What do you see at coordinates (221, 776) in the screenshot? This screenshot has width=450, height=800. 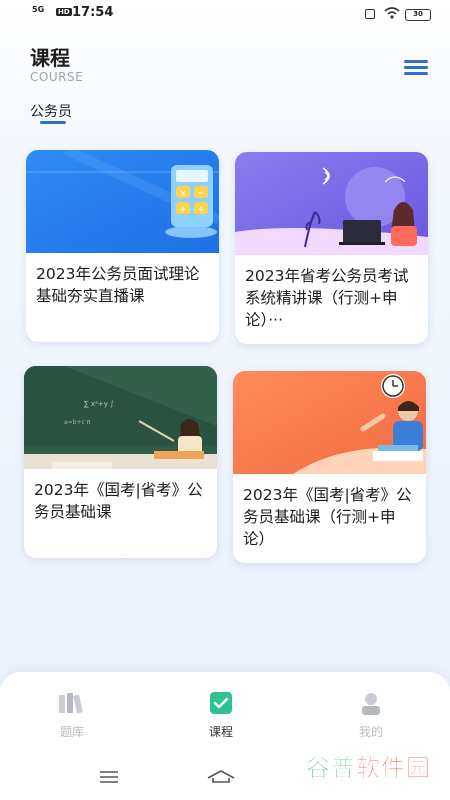 I see `home-icon` at bounding box center [221, 776].